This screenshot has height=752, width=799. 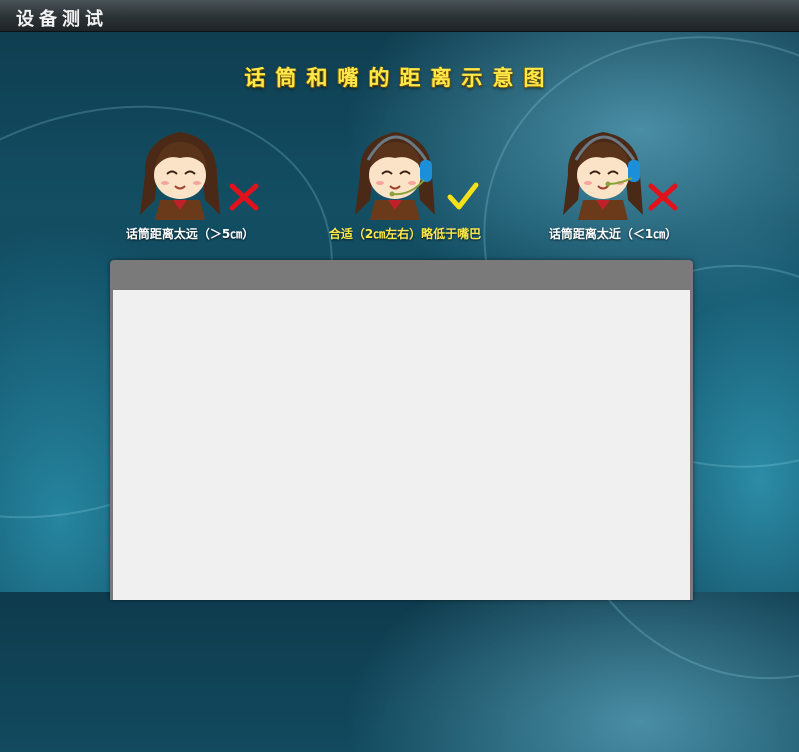 I want to click on figure-caption: 合适（2㎝左右）略低于嘴巴, so click(x=405, y=234).